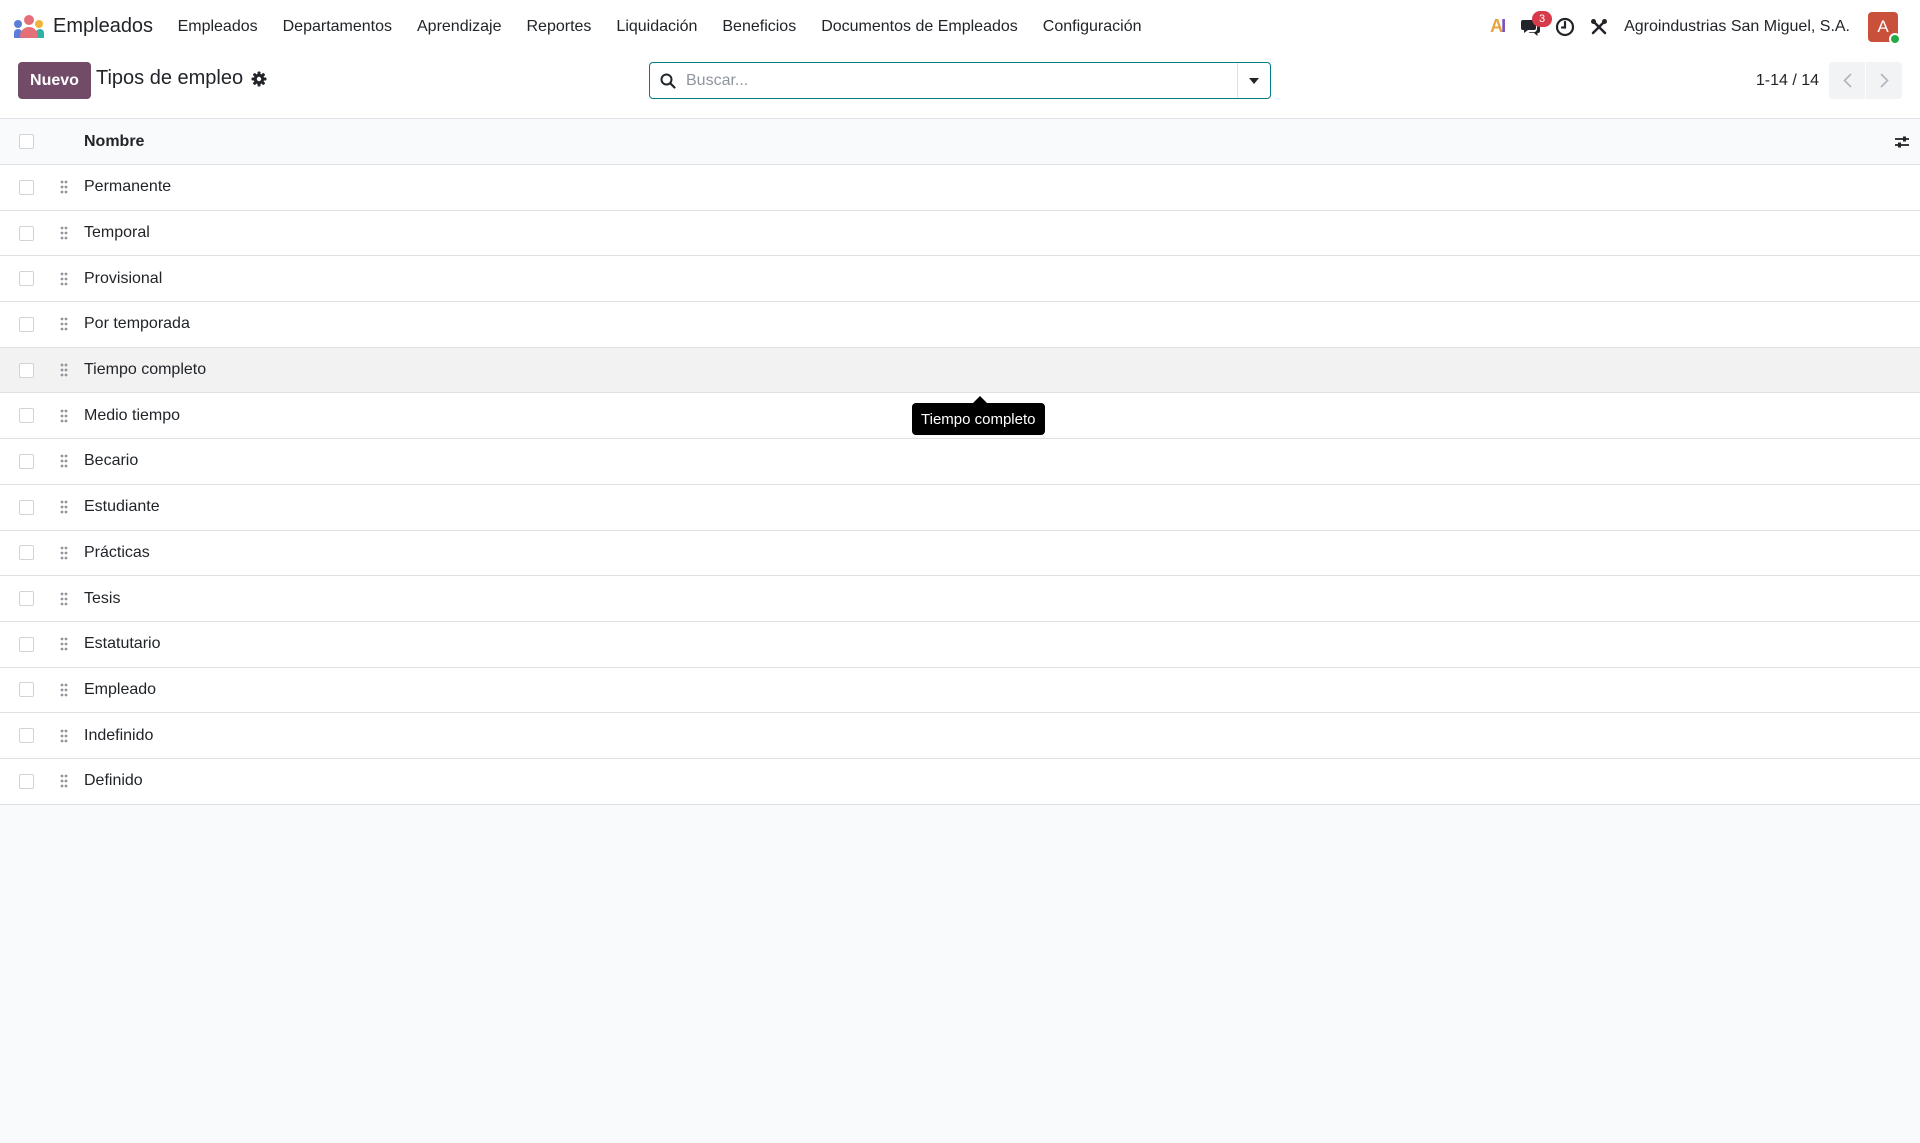  What do you see at coordinates (1895, 38) in the screenshot?
I see `presence-indicator` at bounding box center [1895, 38].